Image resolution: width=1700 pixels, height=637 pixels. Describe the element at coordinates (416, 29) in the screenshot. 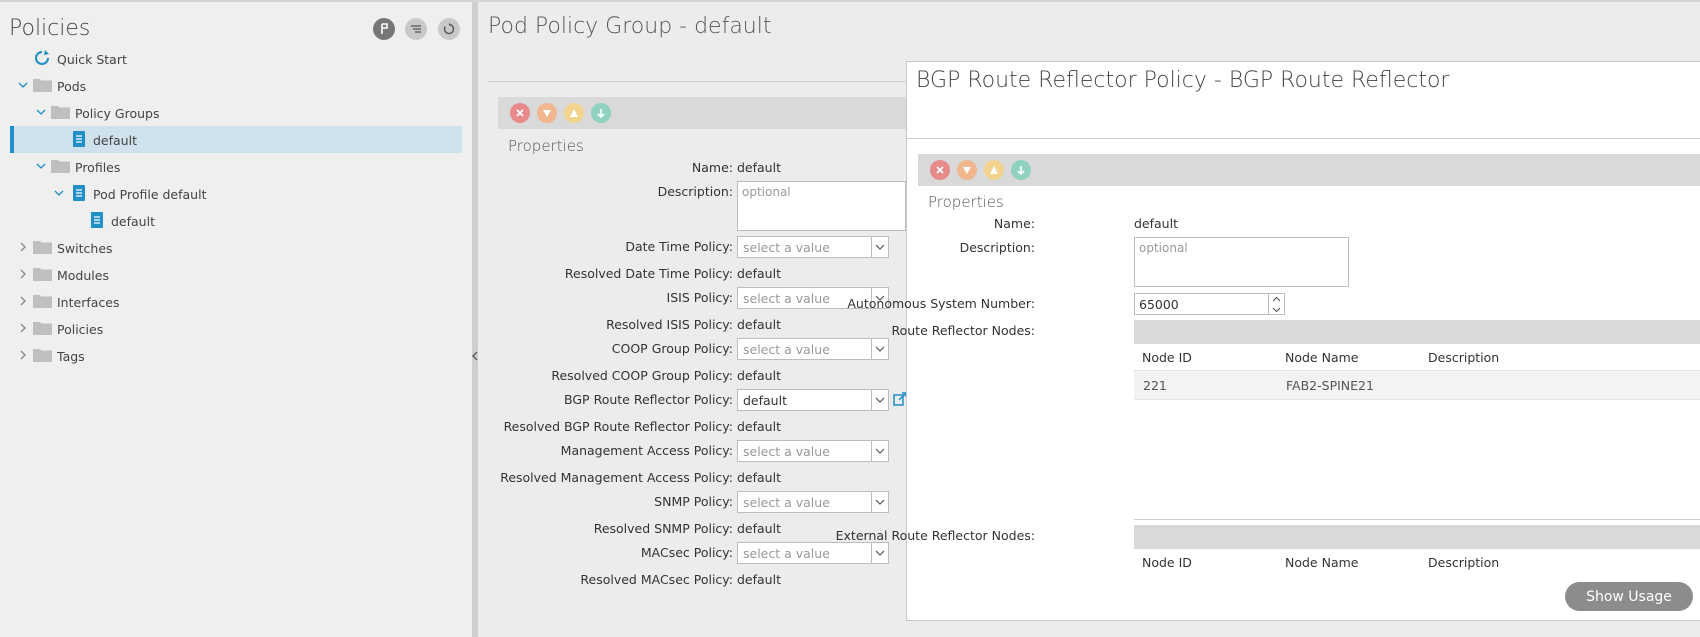

I see `list-filter-icon` at that location.